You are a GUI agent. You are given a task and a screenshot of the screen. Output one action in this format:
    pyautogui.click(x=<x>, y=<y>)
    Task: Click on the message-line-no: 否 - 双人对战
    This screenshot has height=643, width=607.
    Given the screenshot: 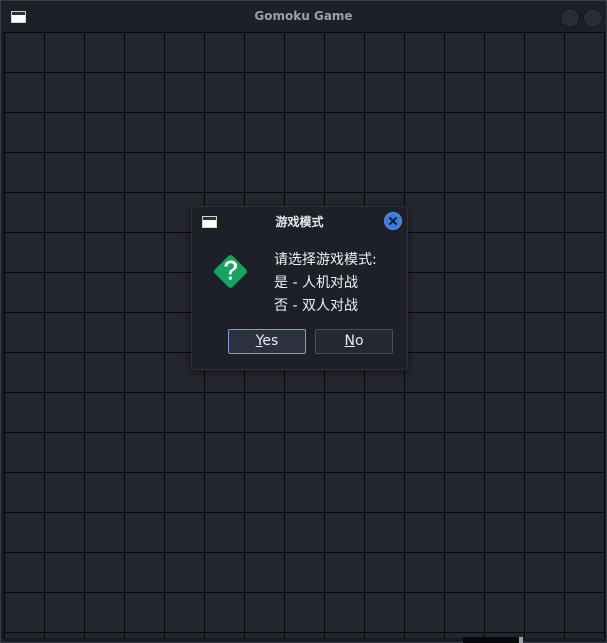 What is the action you would take?
    pyautogui.click(x=316, y=306)
    